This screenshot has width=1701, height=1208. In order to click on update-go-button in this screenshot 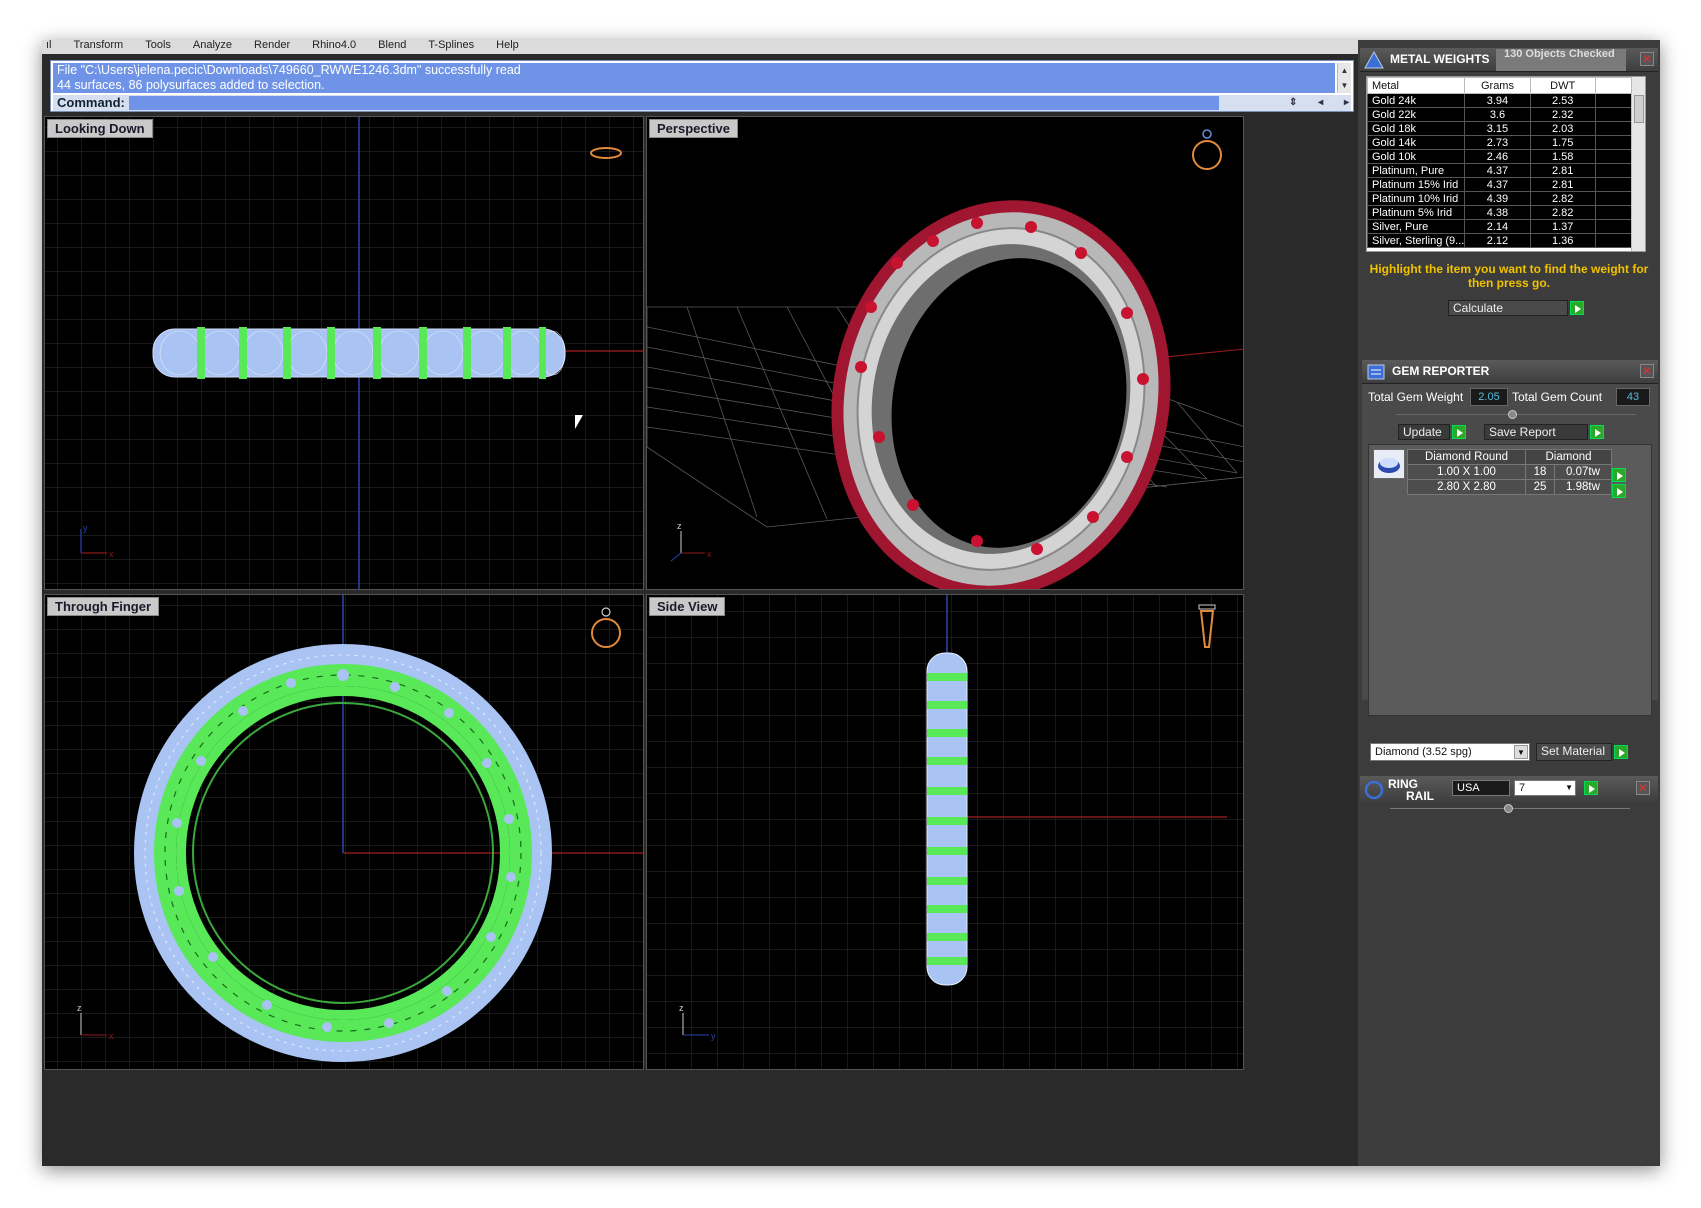, I will do `click(1459, 432)`.